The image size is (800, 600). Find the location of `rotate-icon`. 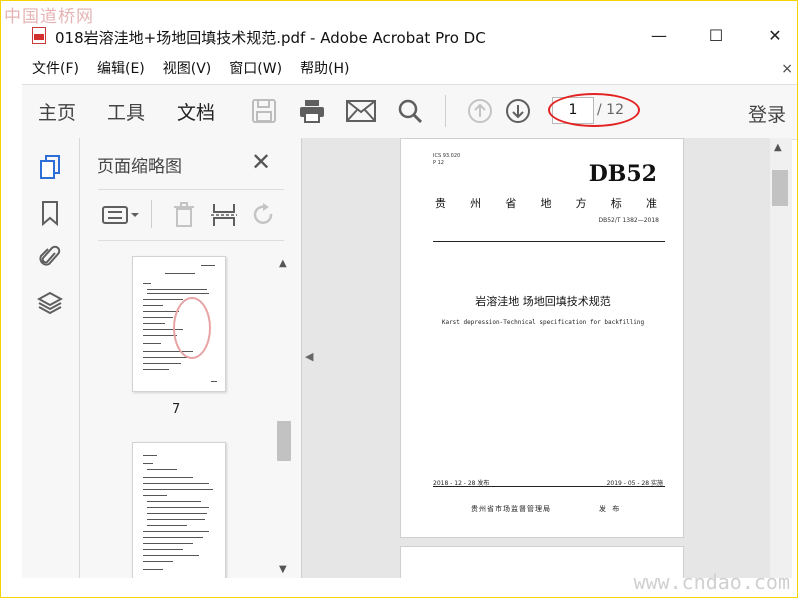

rotate-icon is located at coordinates (264, 215).